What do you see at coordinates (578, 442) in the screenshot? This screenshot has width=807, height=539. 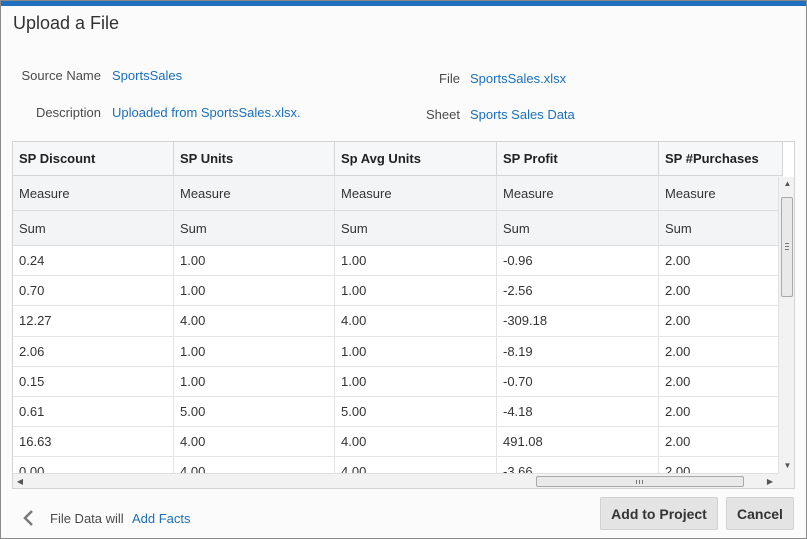 I see `table-cell: 491.08` at bounding box center [578, 442].